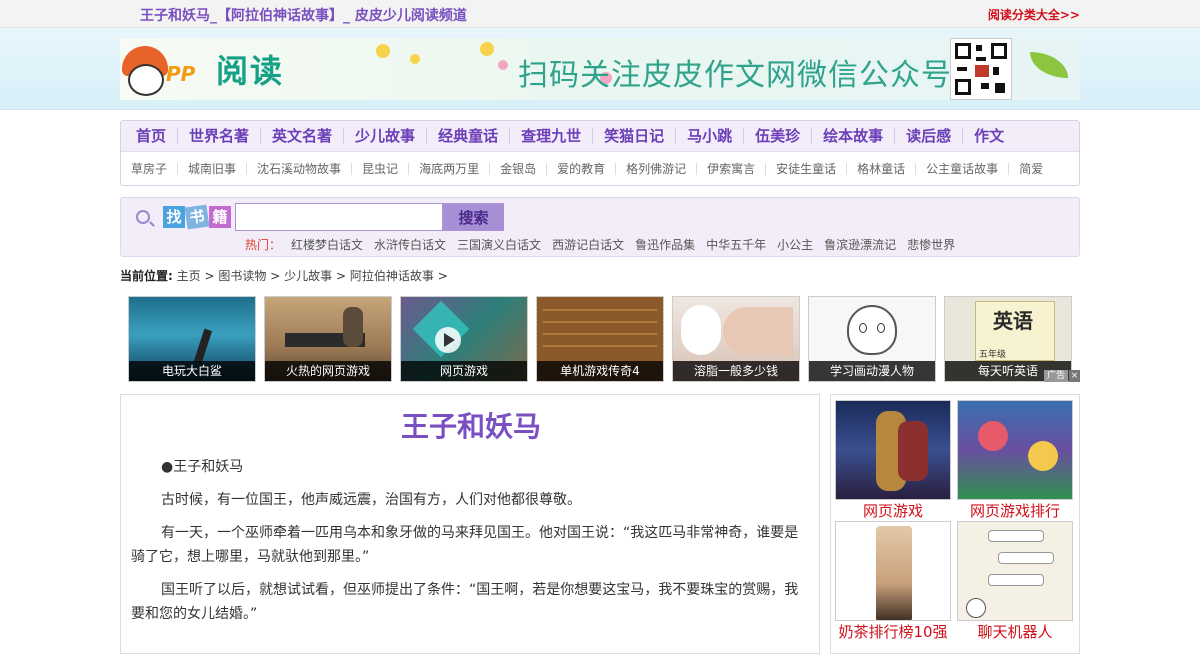 The image size is (1200, 654). Describe the element at coordinates (732, 168) in the screenshot. I see `nav-sub-item: 伊索寓言` at that location.